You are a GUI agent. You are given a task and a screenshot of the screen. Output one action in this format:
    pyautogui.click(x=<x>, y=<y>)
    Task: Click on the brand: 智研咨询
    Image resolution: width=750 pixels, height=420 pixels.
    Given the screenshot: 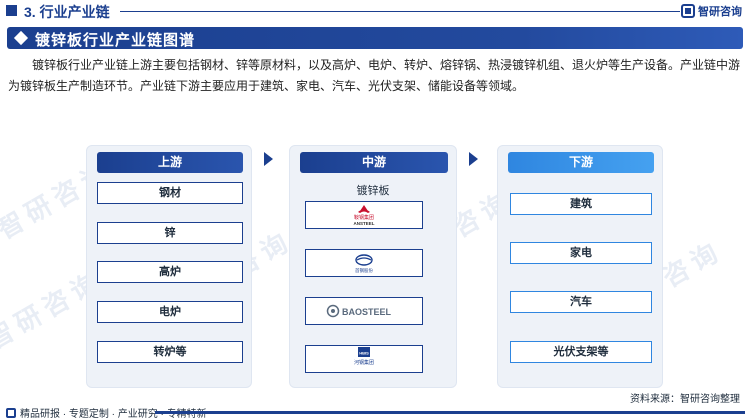 What is the action you would take?
    pyautogui.click(x=711, y=11)
    